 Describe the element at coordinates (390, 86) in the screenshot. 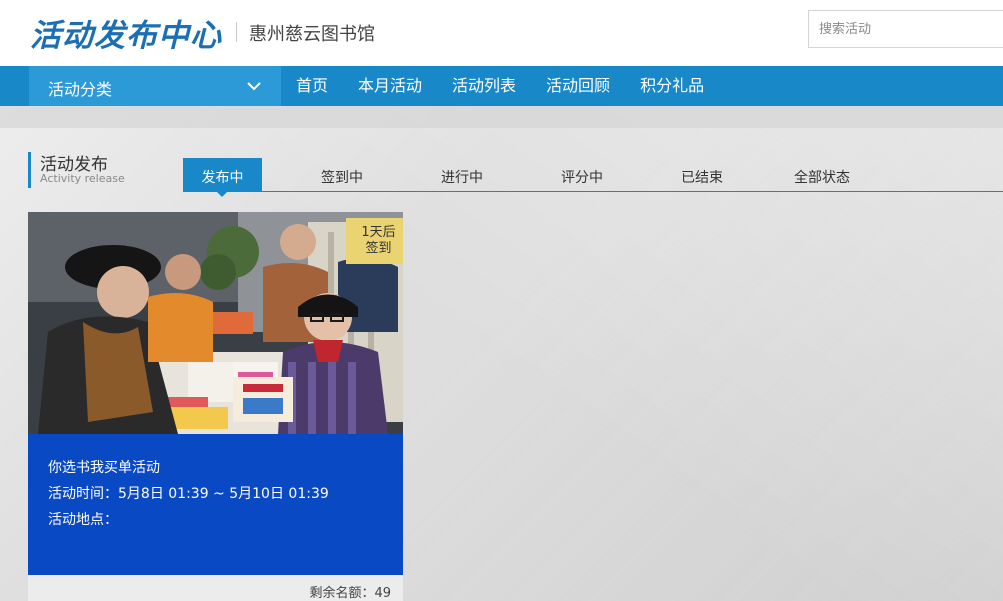

I see `nav-item-this-month: 本月活动` at that location.